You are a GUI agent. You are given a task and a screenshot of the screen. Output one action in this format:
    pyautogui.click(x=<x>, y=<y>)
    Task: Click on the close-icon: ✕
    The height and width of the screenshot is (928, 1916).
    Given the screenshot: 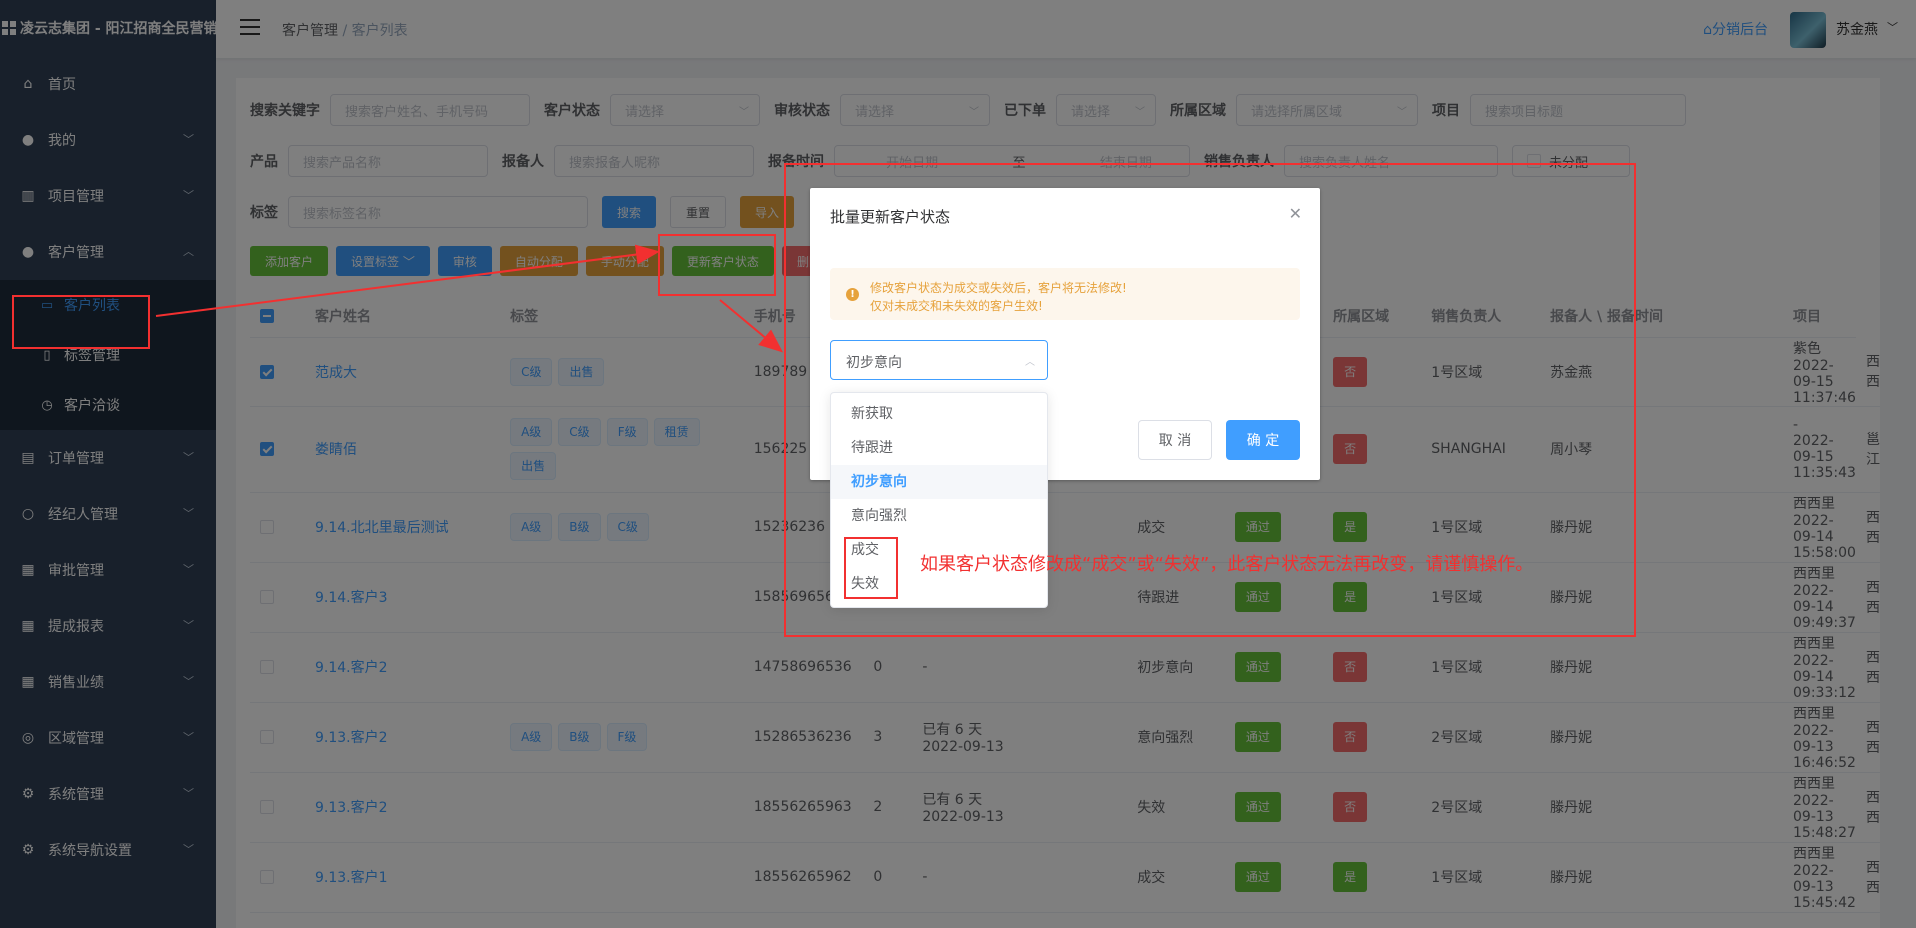 What is the action you would take?
    pyautogui.click(x=1295, y=213)
    